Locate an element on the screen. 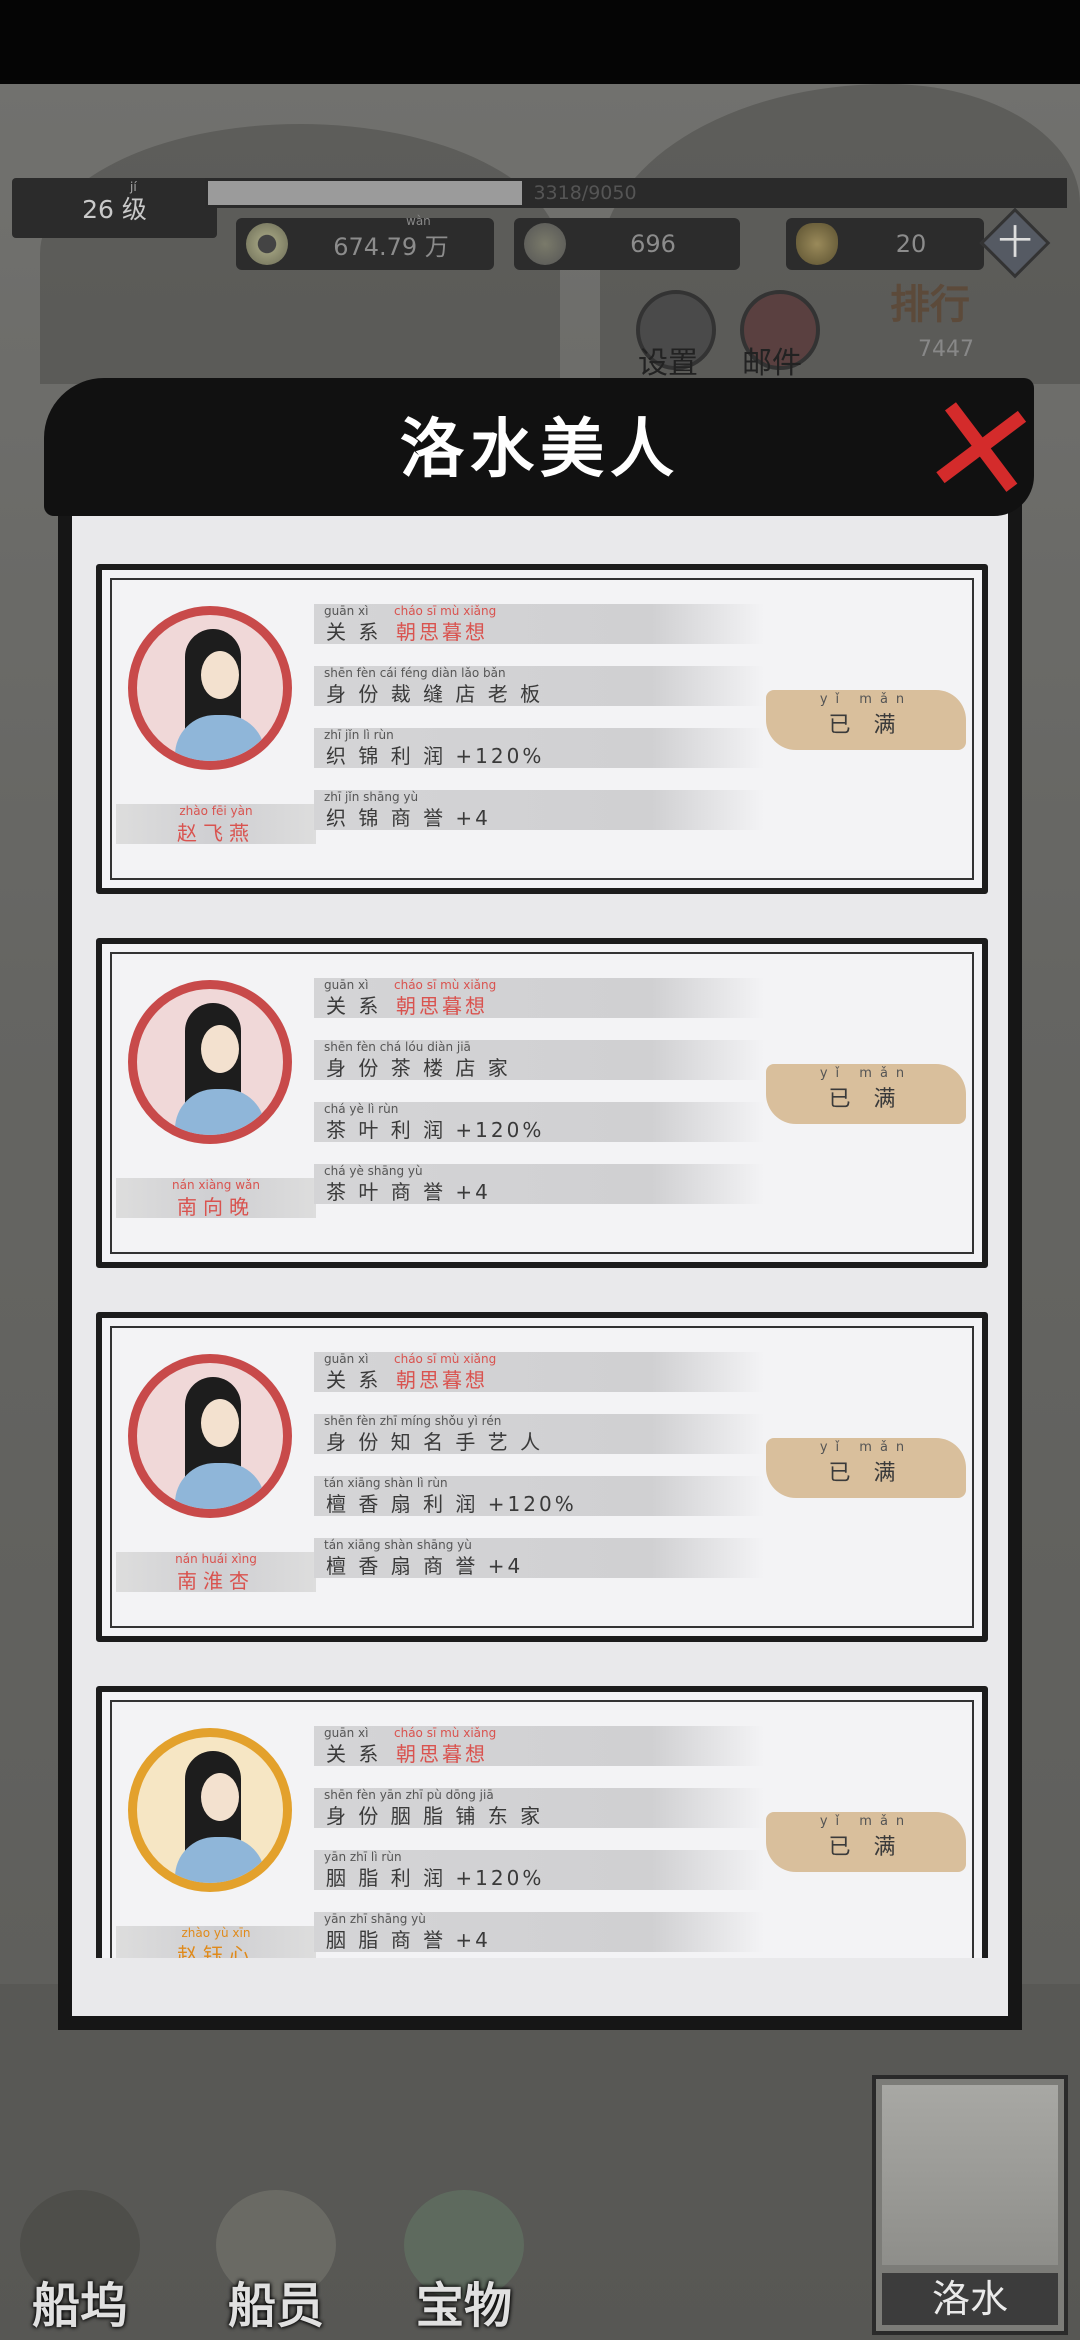 The height and width of the screenshot is (2340, 1080). copper-pinyin: wàn is located at coordinates (418, 221).